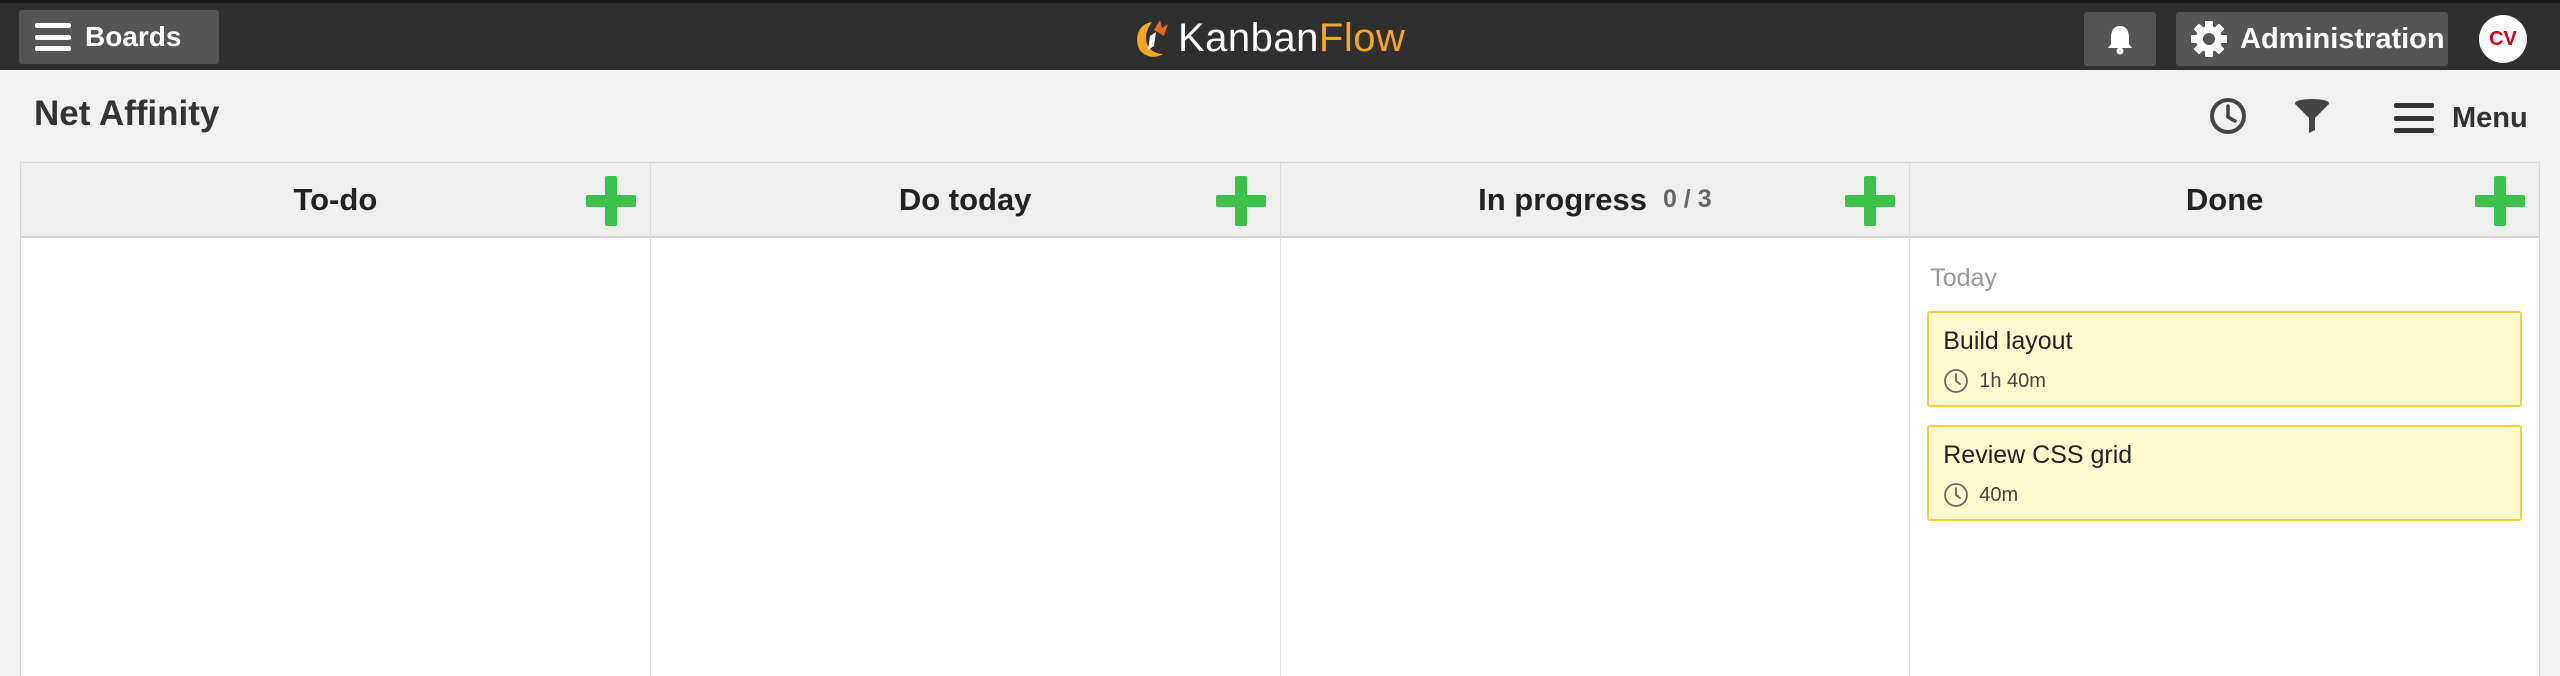 The height and width of the screenshot is (676, 2560). I want to click on notifications-button, so click(2120, 39).